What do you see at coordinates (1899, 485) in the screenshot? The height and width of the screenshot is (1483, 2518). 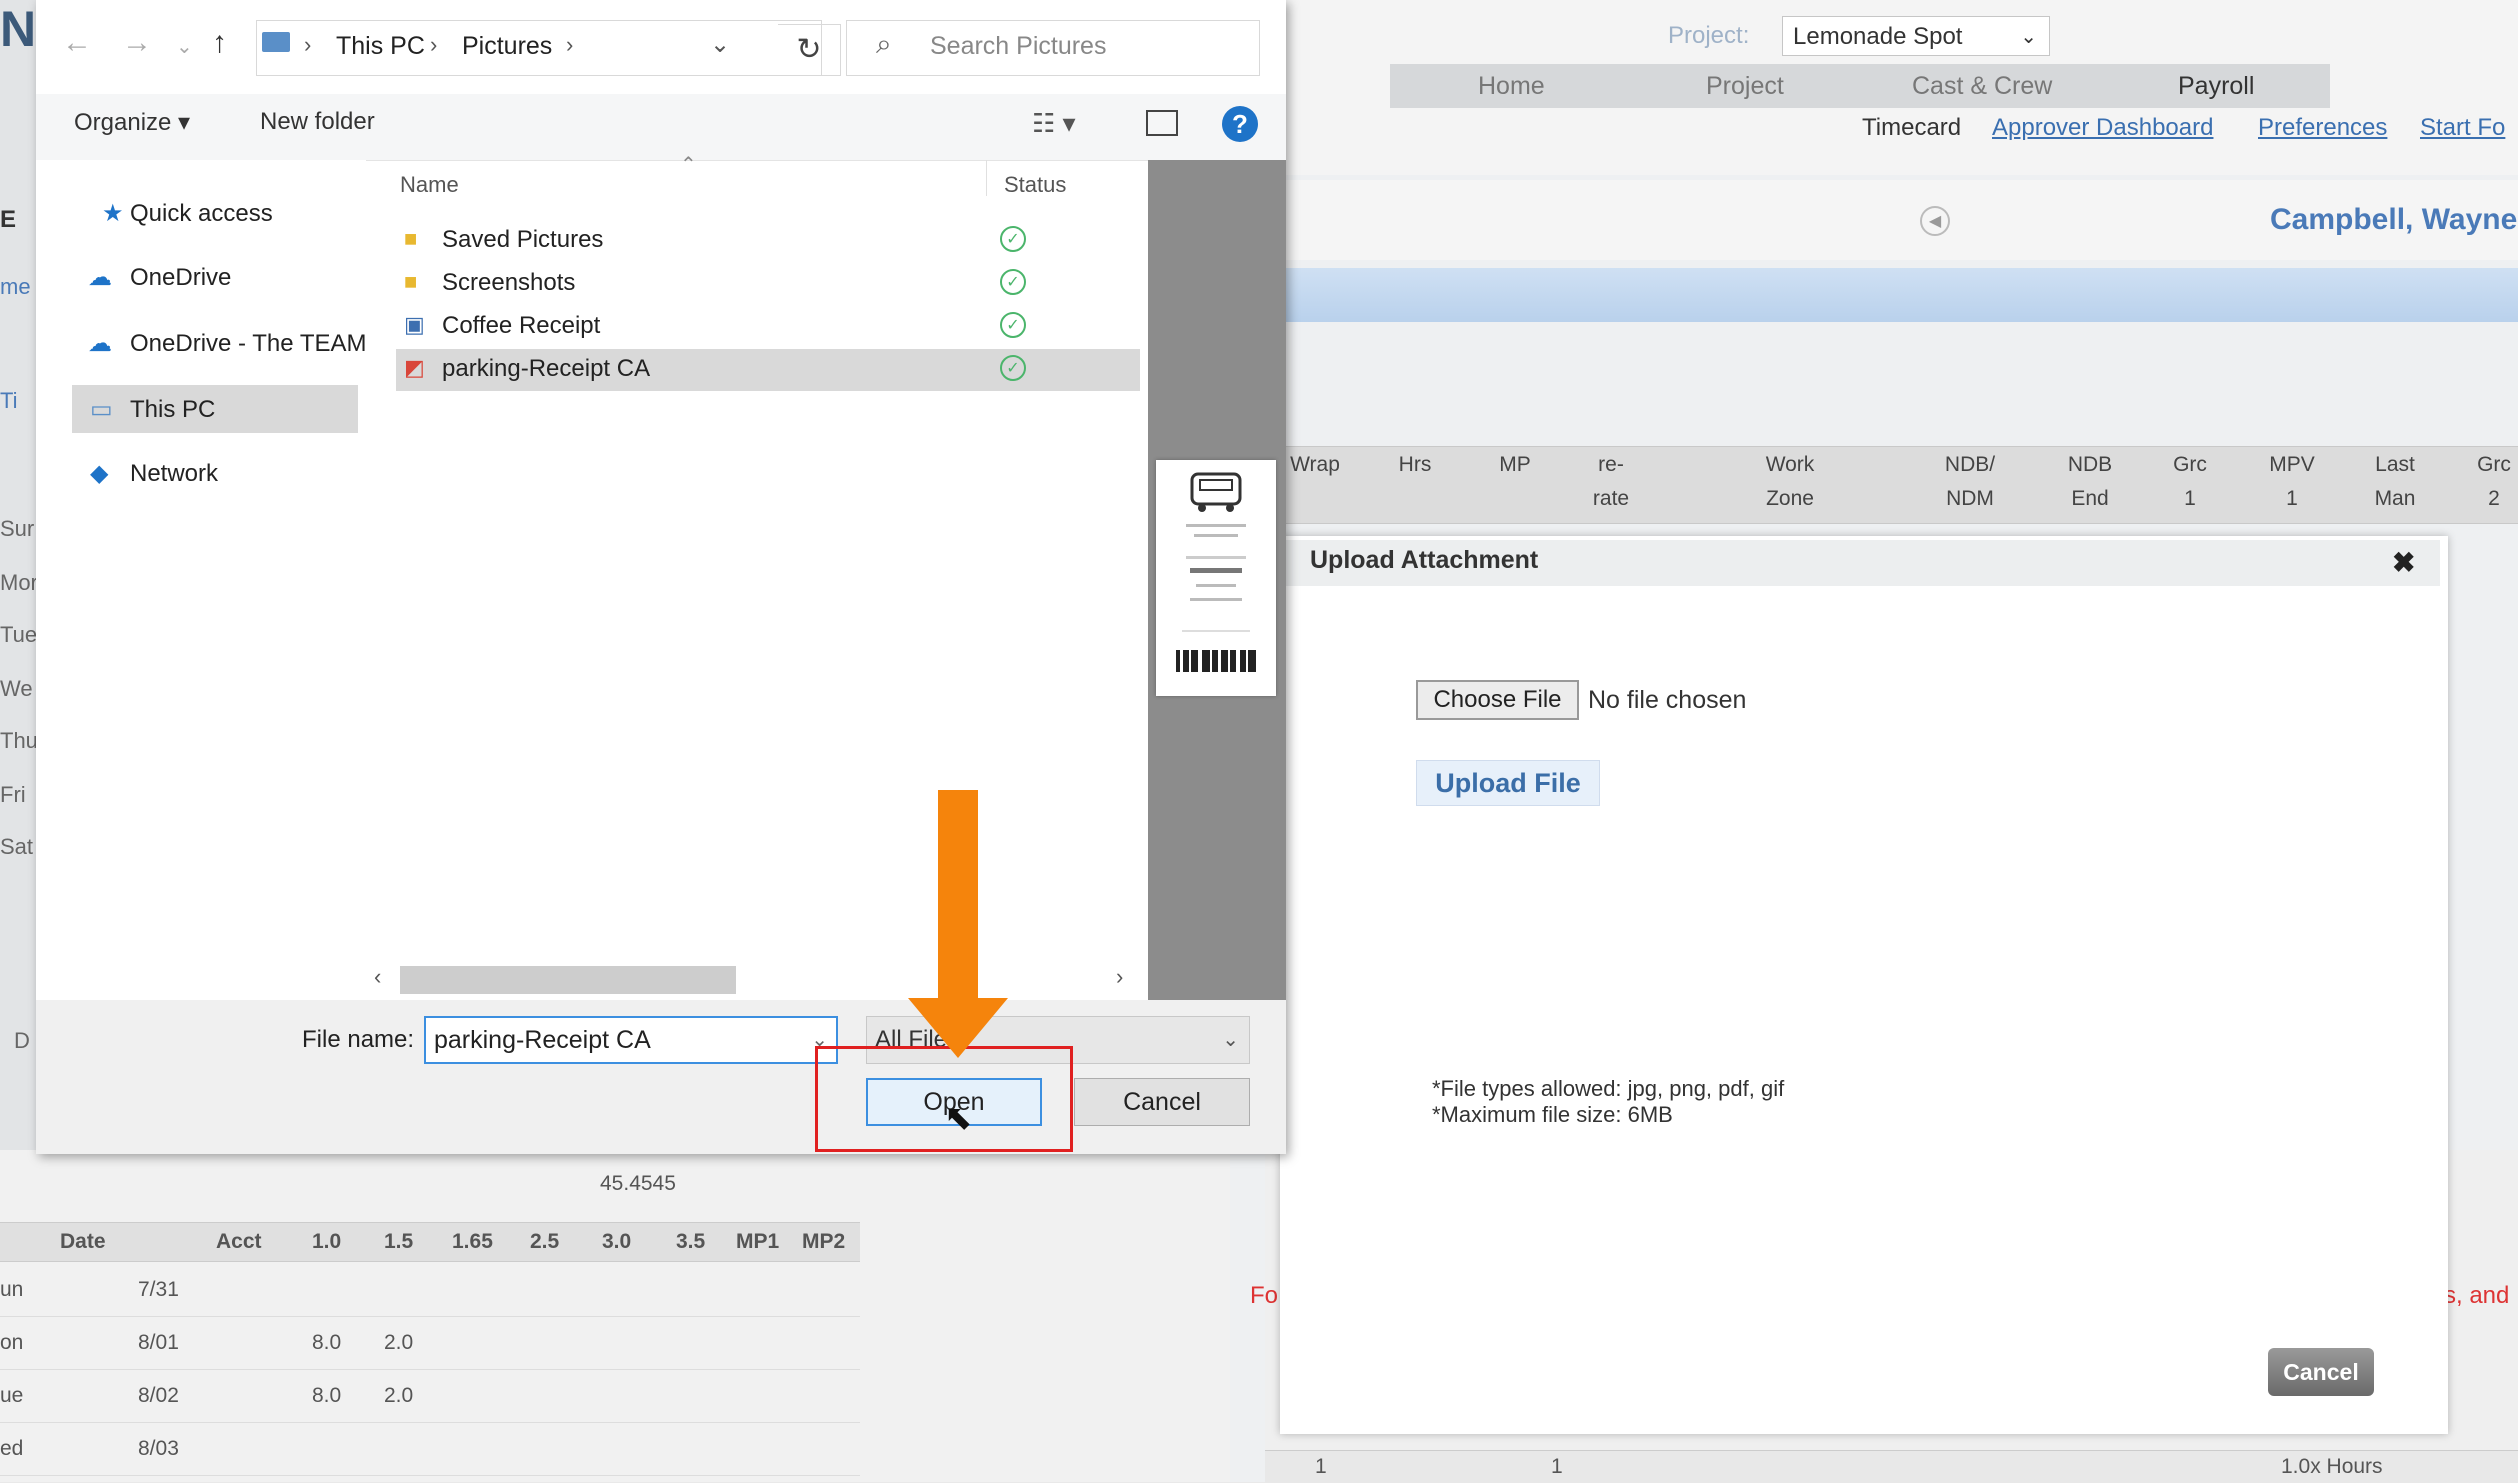 I see `timecard-grid-header` at bounding box center [1899, 485].